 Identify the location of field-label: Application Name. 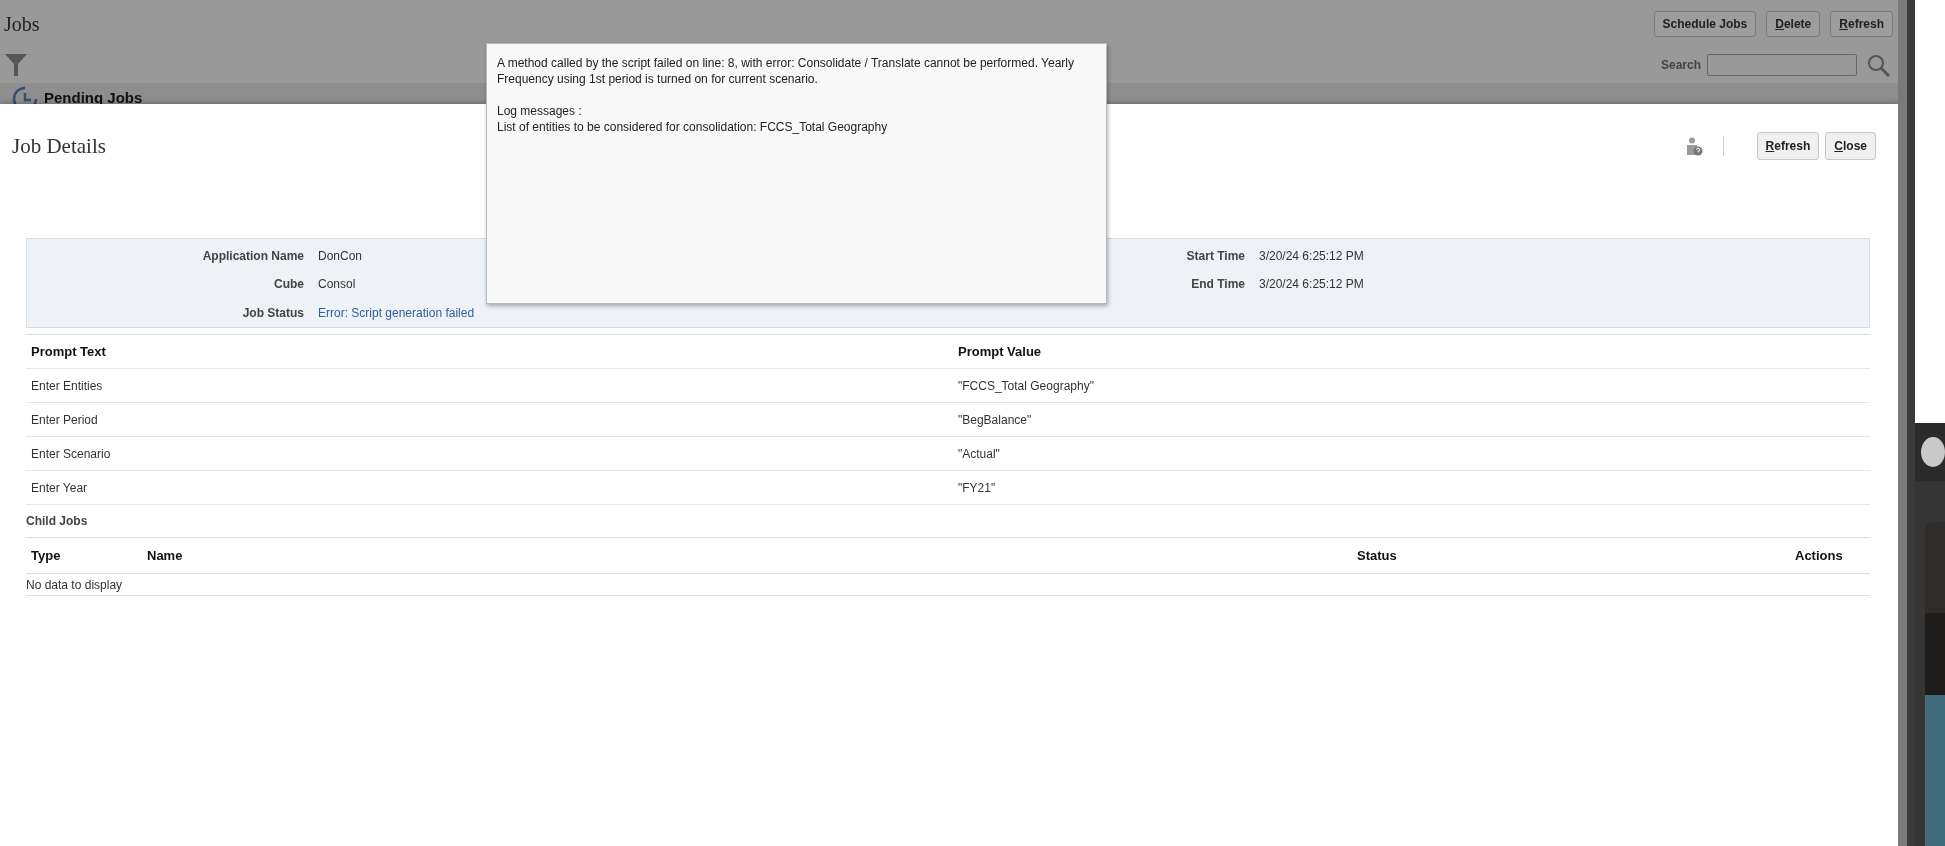
(252, 256).